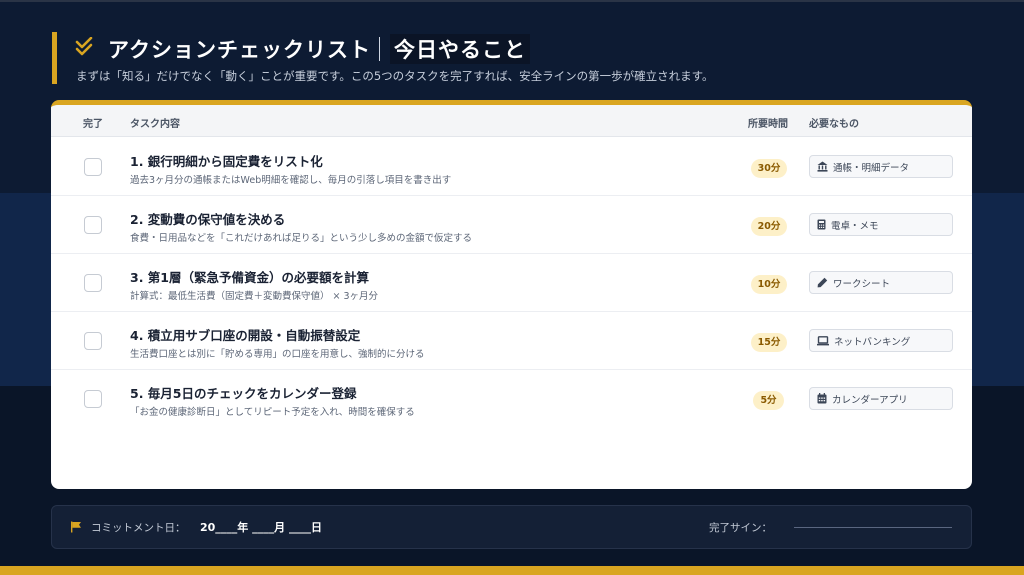 Image resolution: width=1024 pixels, height=575 pixels. Describe the element at coordinates (740, 528) in the screenshot. I see `sign-label: 完了サイン：` at that location.